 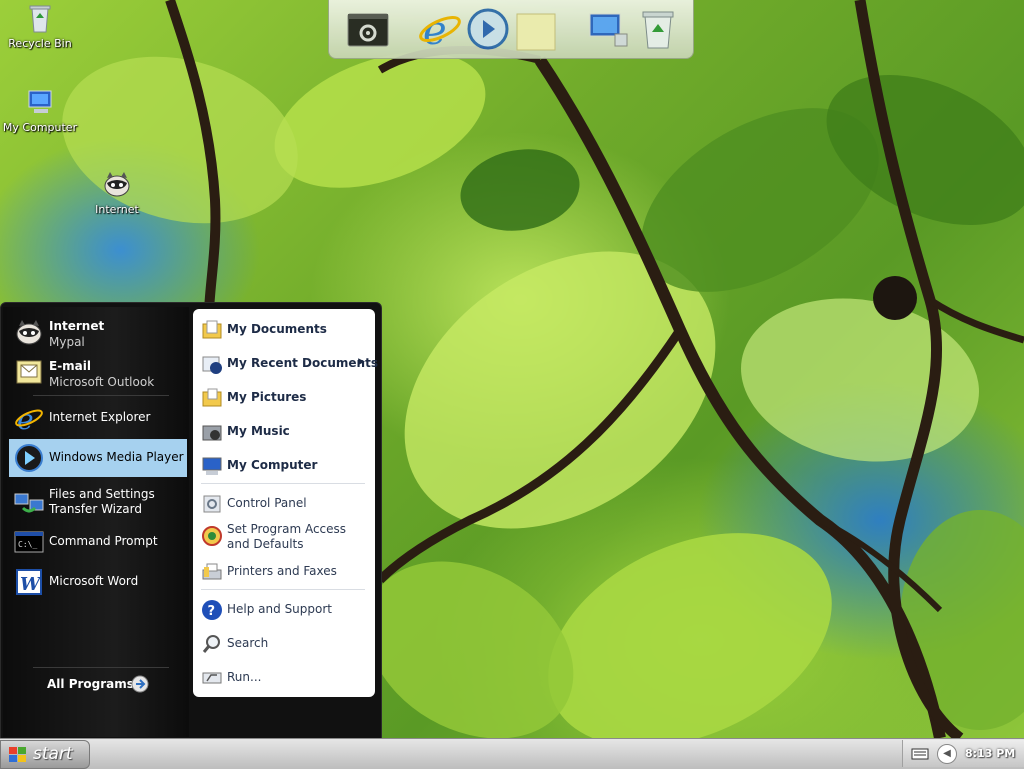 I want to click on start-item-subtitle: Microsoft Outlook, so click(x=102, y=382).